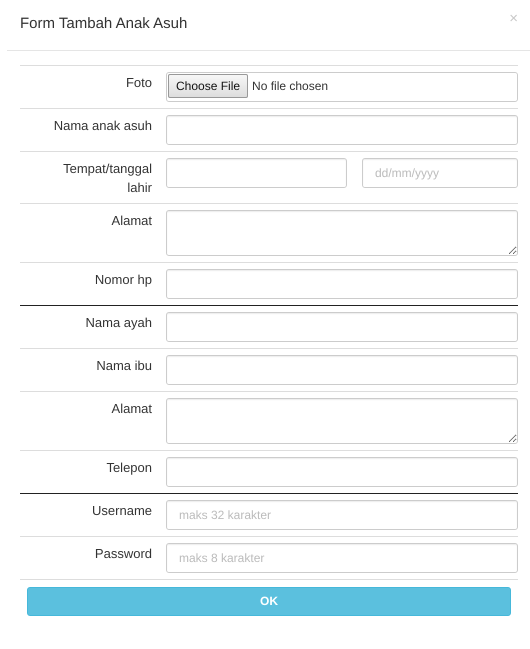 This screenshot has width=530, height=649. I want to click on choose-file-button: Choose File, so click(208, 86).